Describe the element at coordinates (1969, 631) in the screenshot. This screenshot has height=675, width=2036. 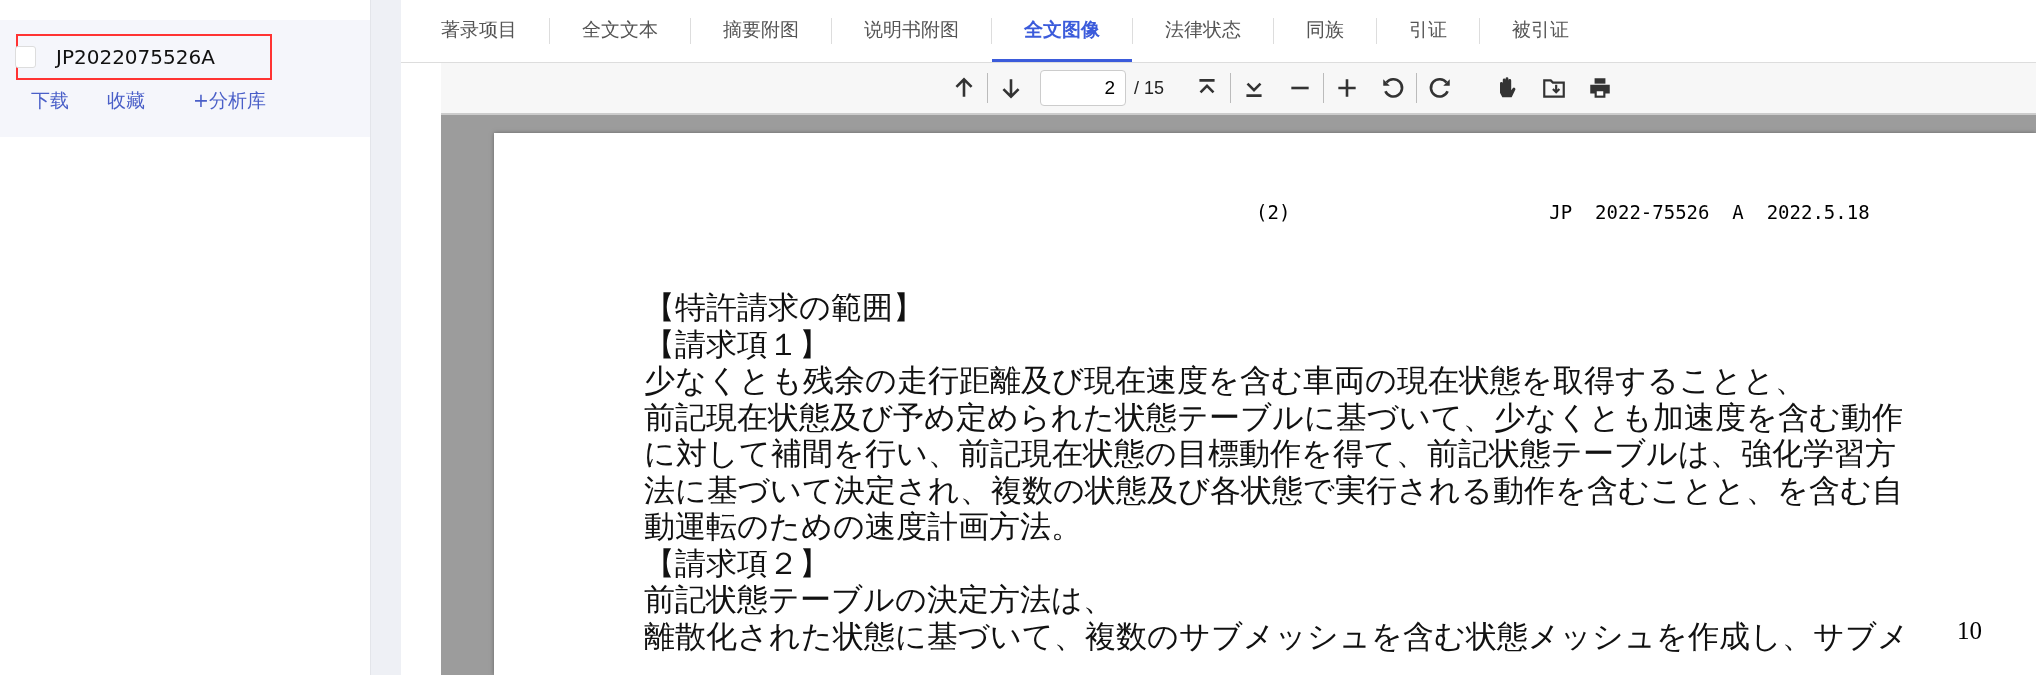
I see `line-number: 10` at that location.